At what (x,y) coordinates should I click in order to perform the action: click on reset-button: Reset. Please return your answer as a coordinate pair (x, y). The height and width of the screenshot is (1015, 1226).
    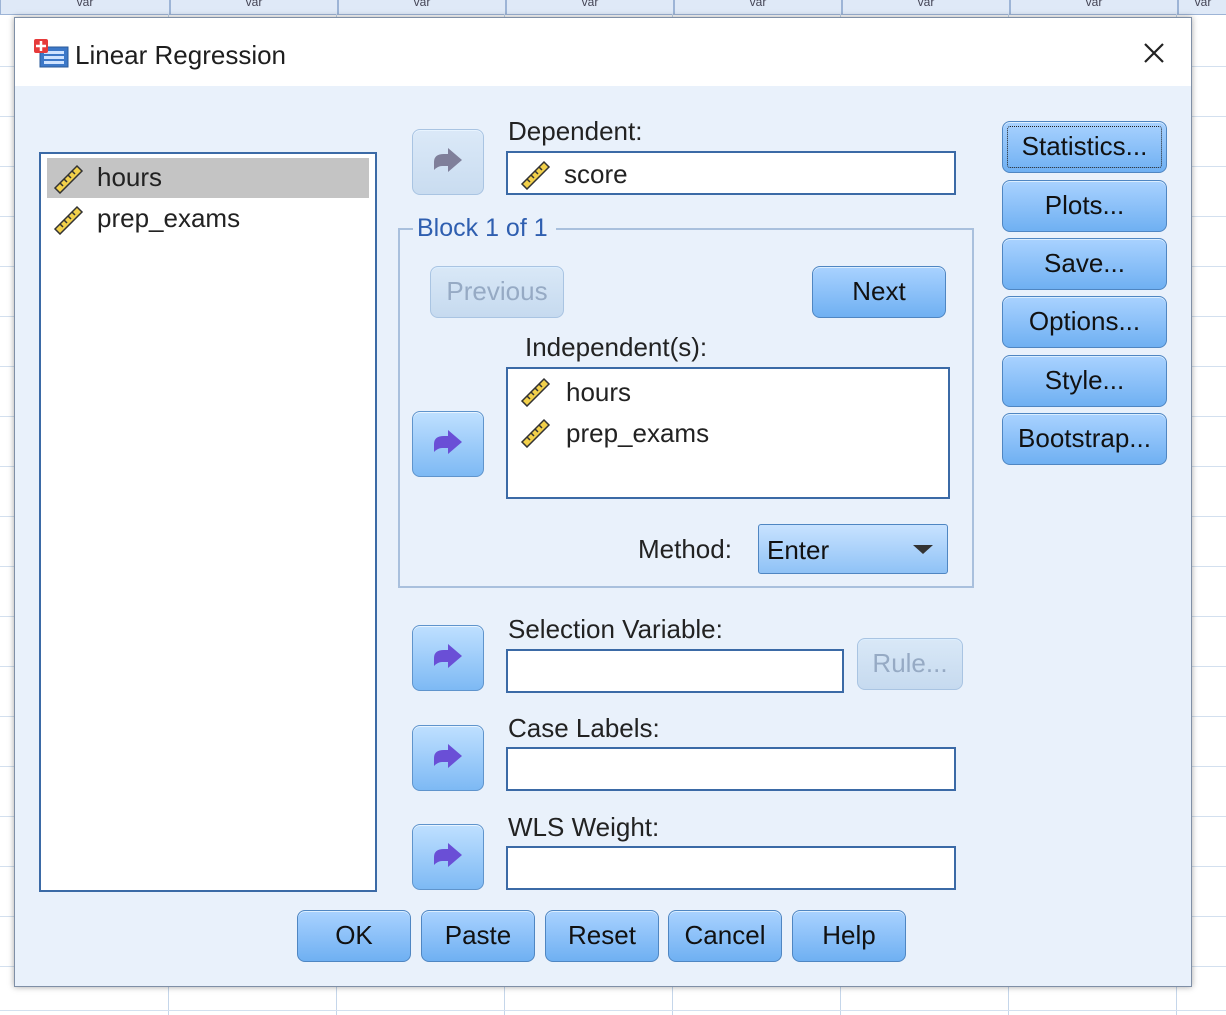
    Looking at the image, I should click on (602, 936).